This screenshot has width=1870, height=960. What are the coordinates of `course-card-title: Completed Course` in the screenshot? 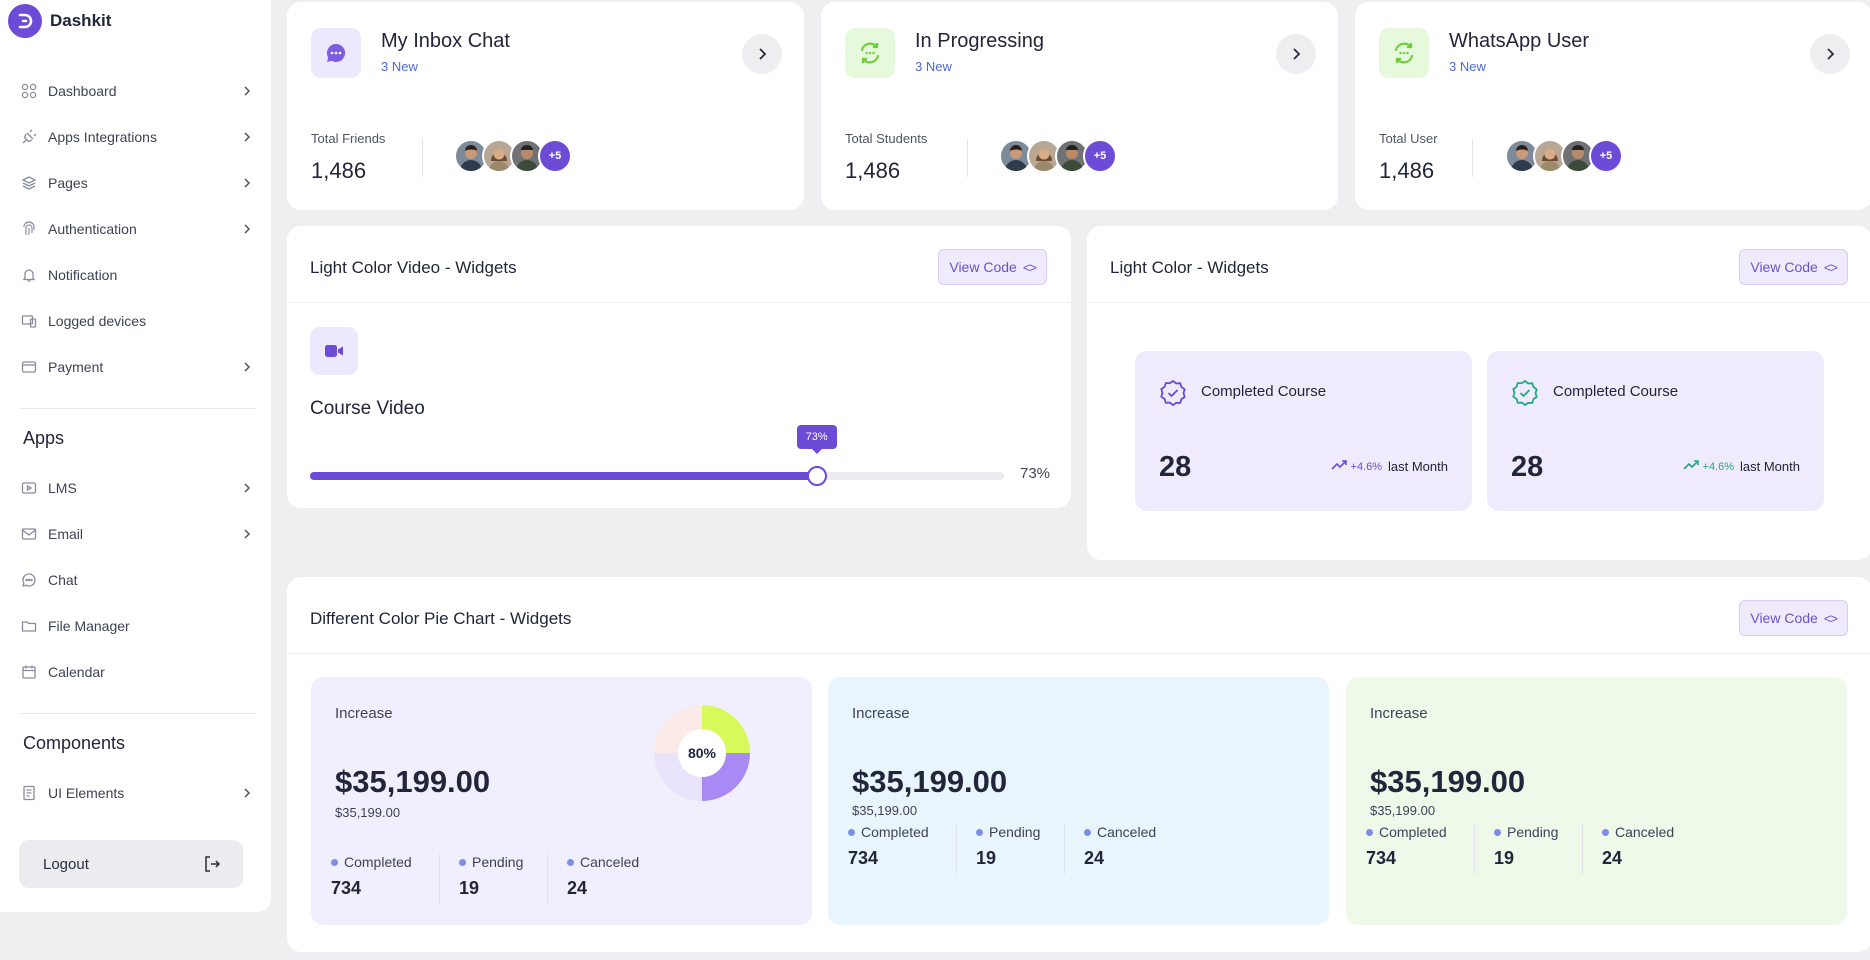 It's located at (1264, 391).